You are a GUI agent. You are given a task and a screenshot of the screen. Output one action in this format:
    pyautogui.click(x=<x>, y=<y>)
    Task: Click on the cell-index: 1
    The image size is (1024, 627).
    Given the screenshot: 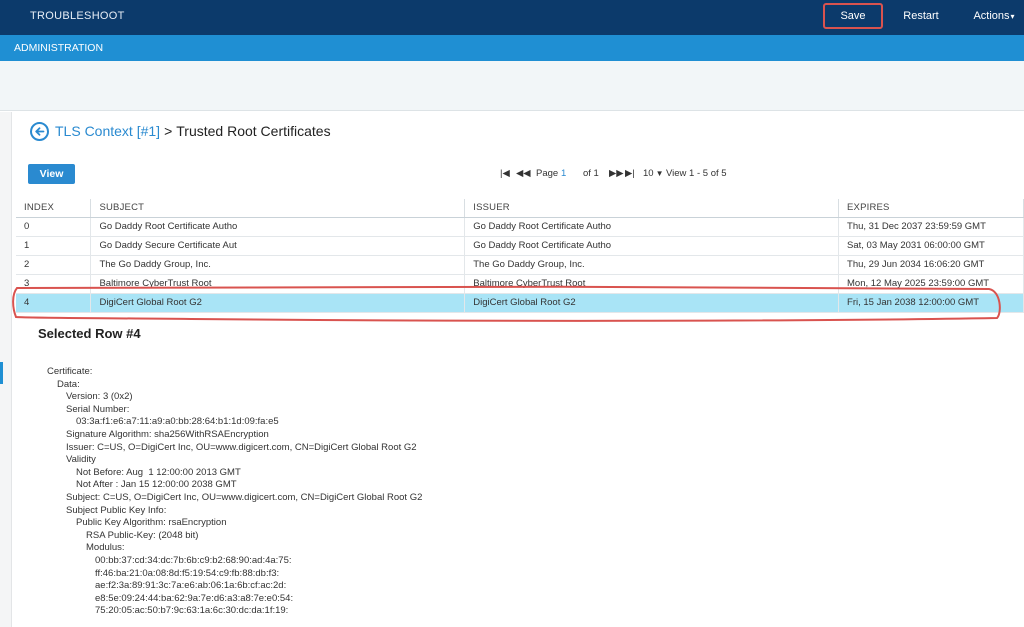 What is the action you would take?
    pyautogui.click(x=54, y=246)
    